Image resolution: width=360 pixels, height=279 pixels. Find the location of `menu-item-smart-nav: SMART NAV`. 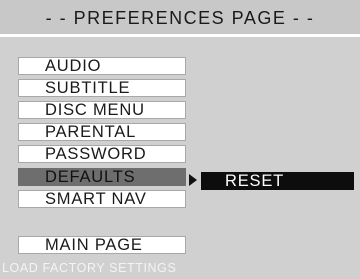

menu-item-smart-nav: SMART NAV is located at coordinates (102, 199).